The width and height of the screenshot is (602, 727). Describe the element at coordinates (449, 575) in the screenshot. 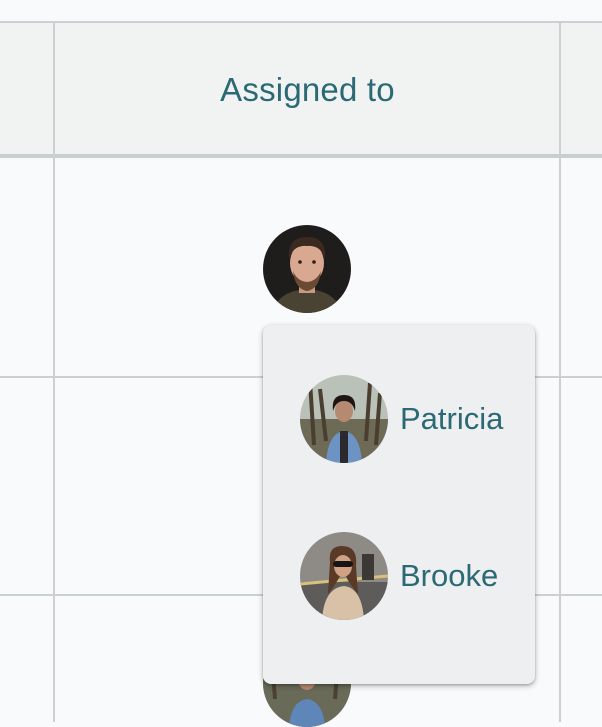

I see `option-label: Brooke` at that location.